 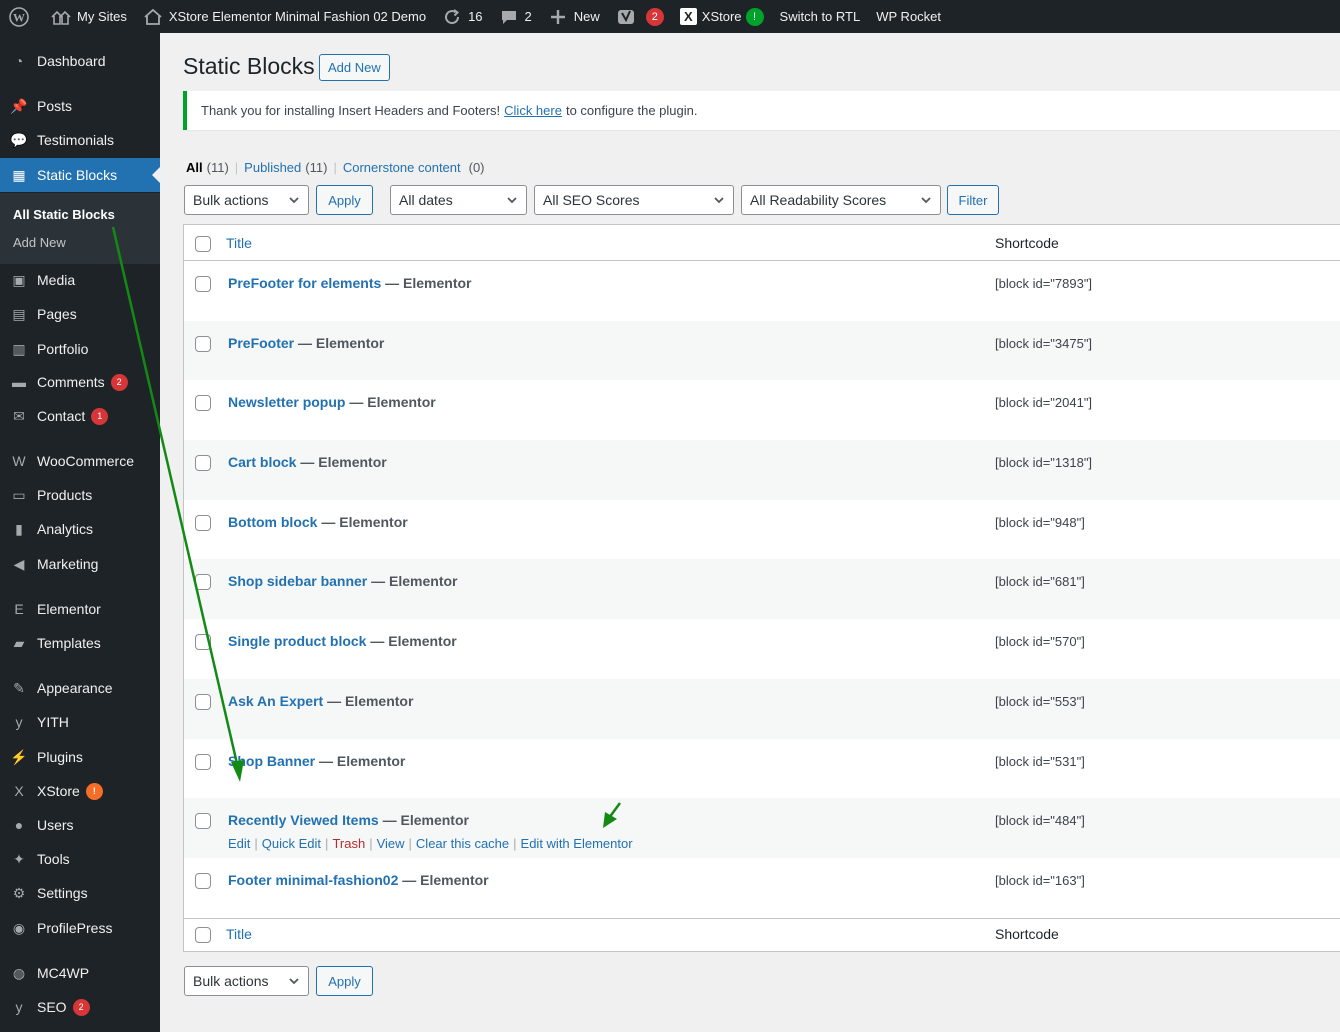 What do you see at coordinates (194, 167) in the screenshot?
I see `view-all: All` at bounding box center [194, 167].